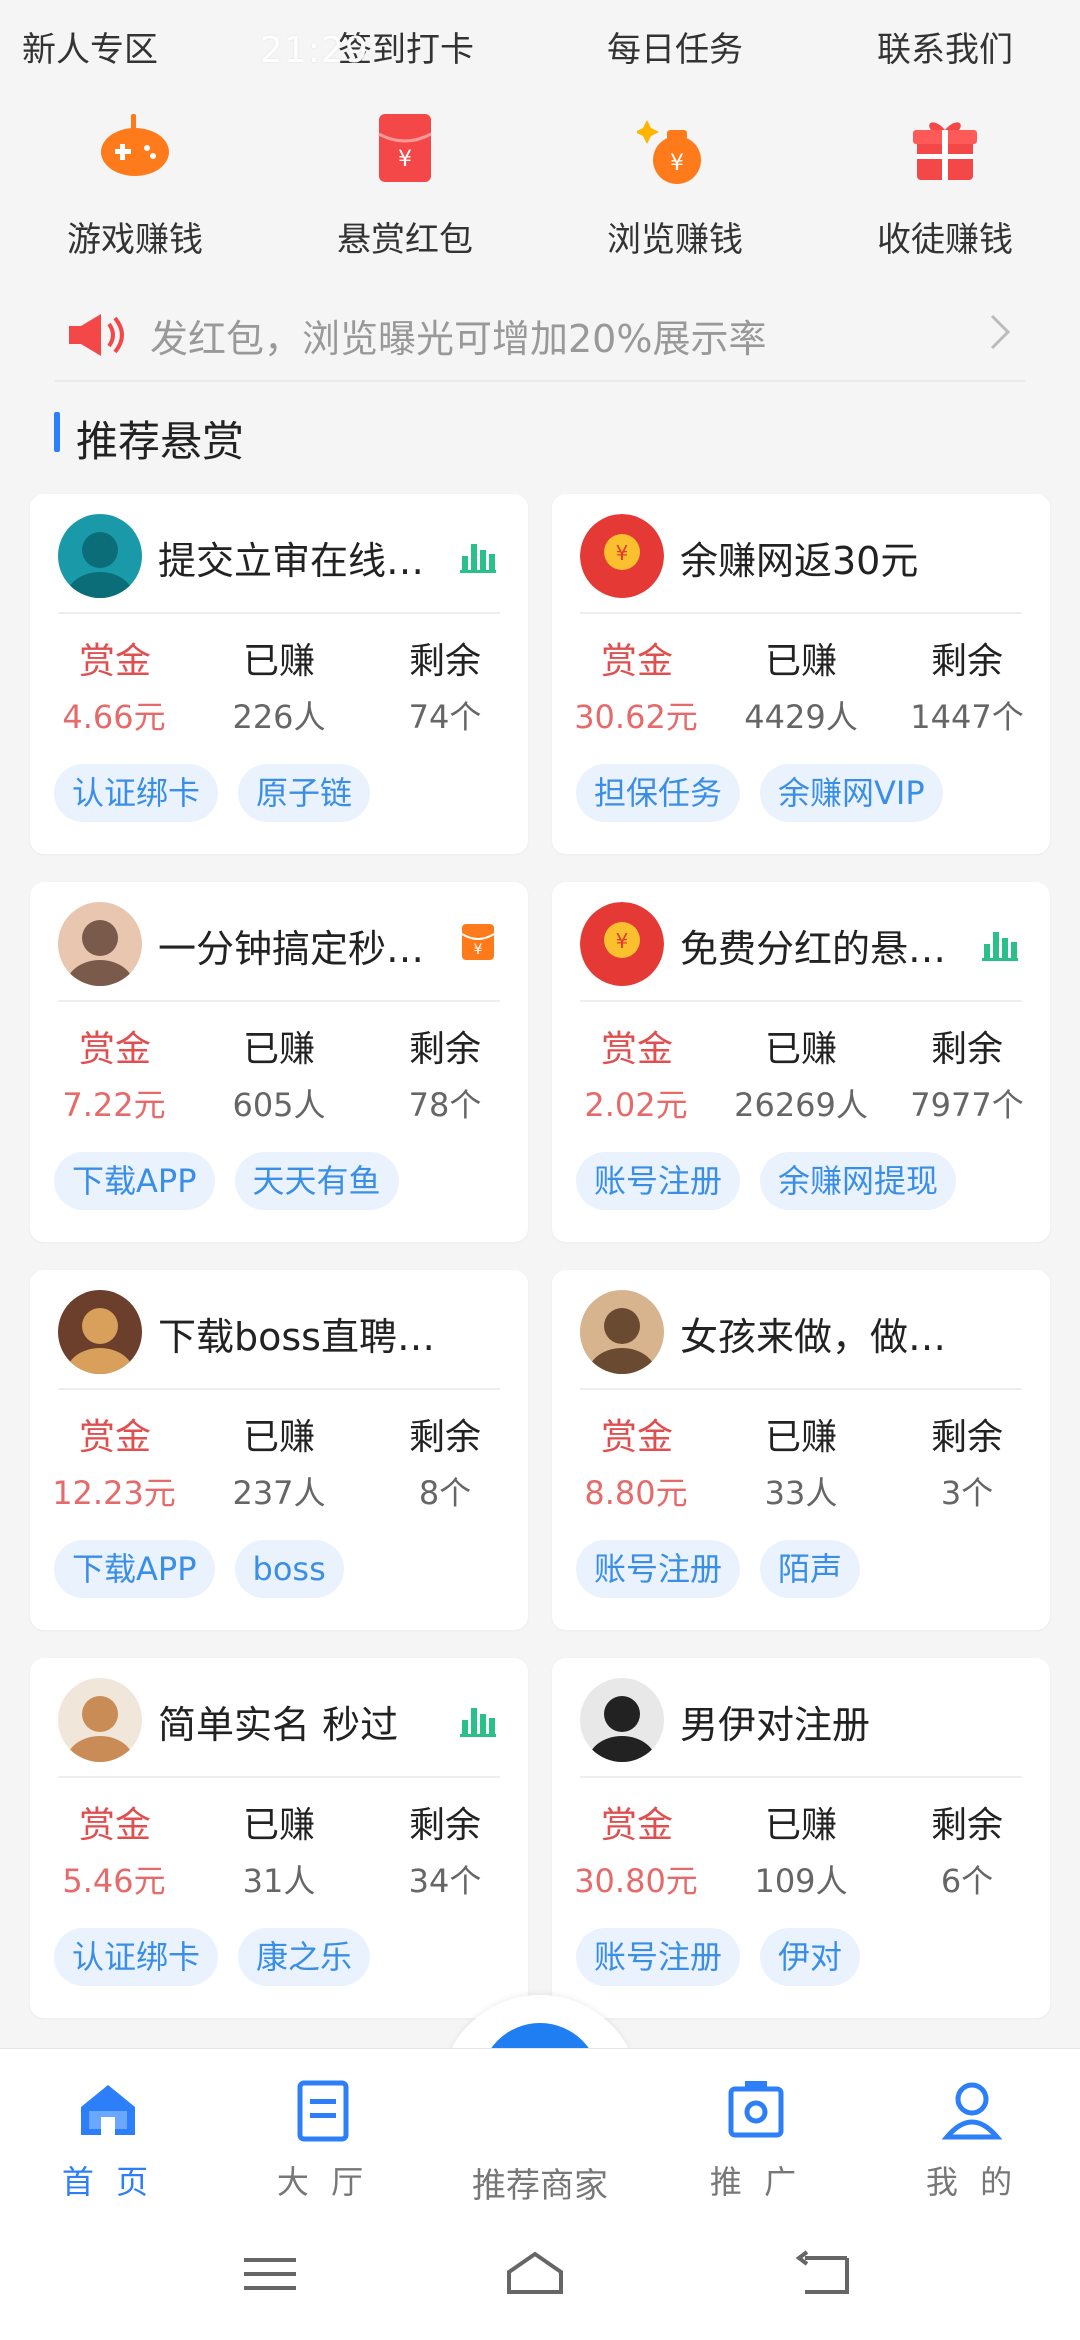  What do you see at coordinates (114, 1493) in the screenshot?
I see `reward-value: 12.23元` at bounding box center [114, 1493].